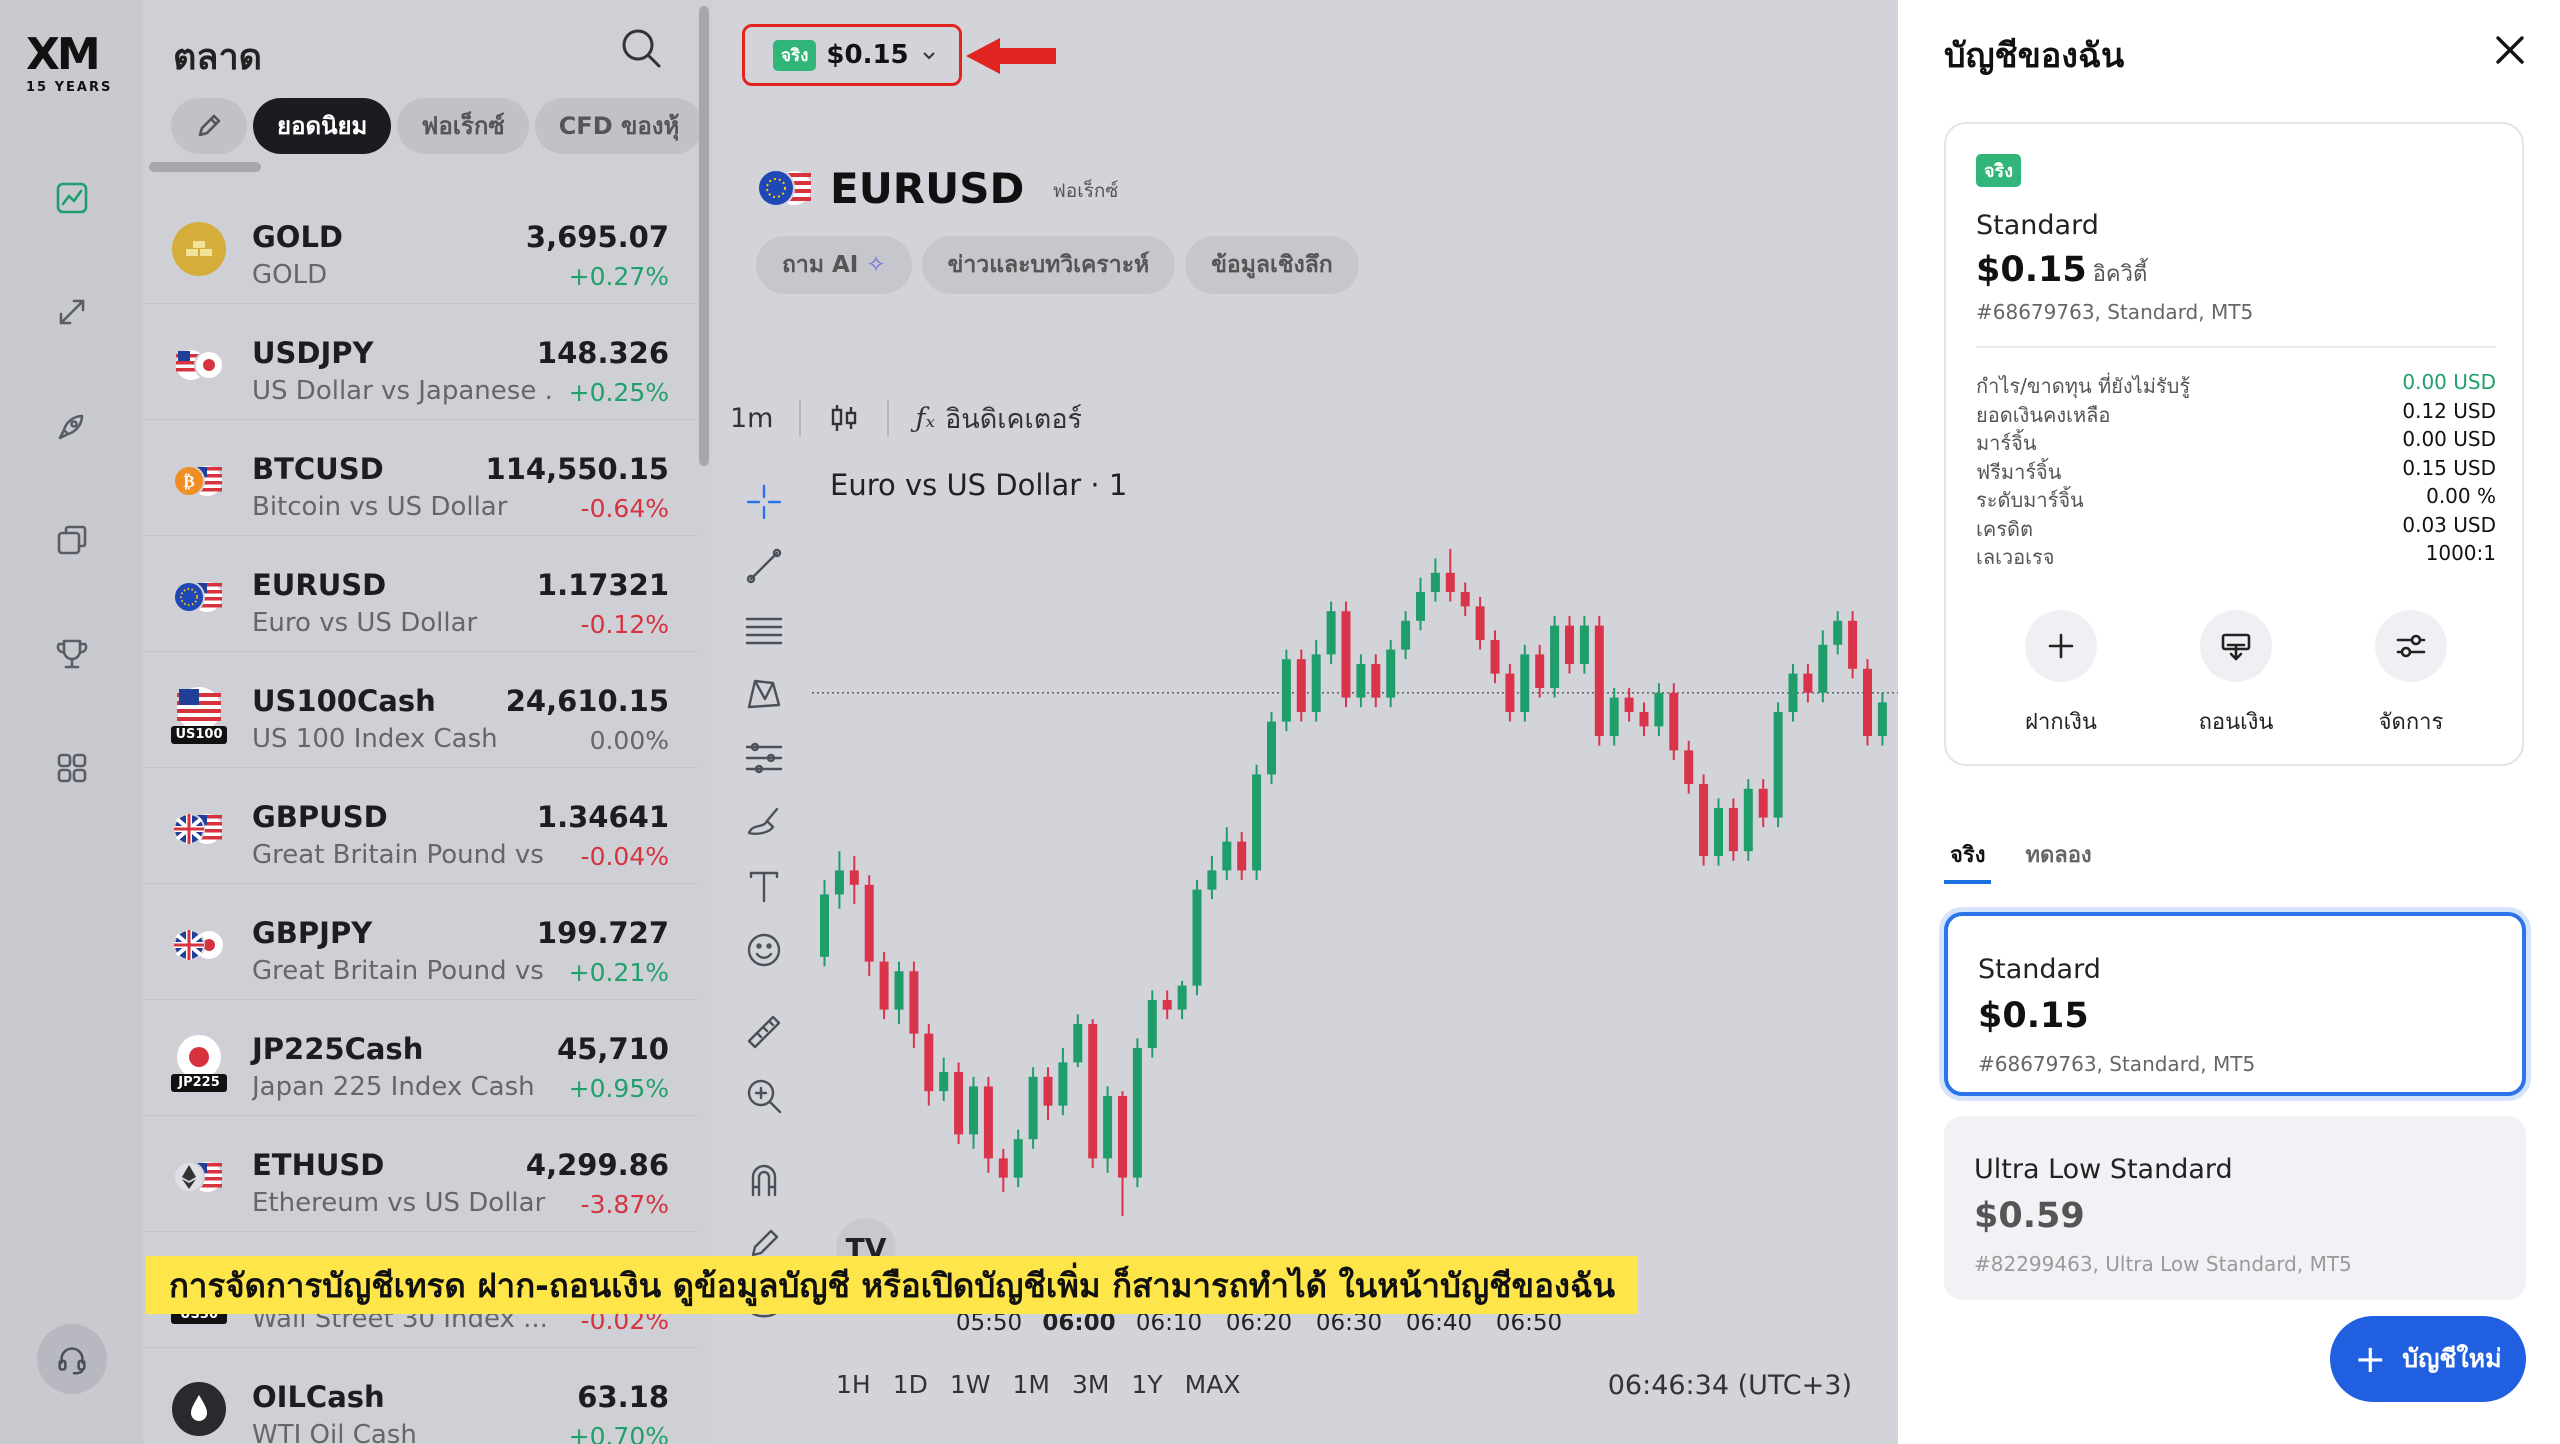 Image resolution: width=2560 pixels, height=1444 pixels. I want to click on edit-watchlist-button, so click(209, 126).